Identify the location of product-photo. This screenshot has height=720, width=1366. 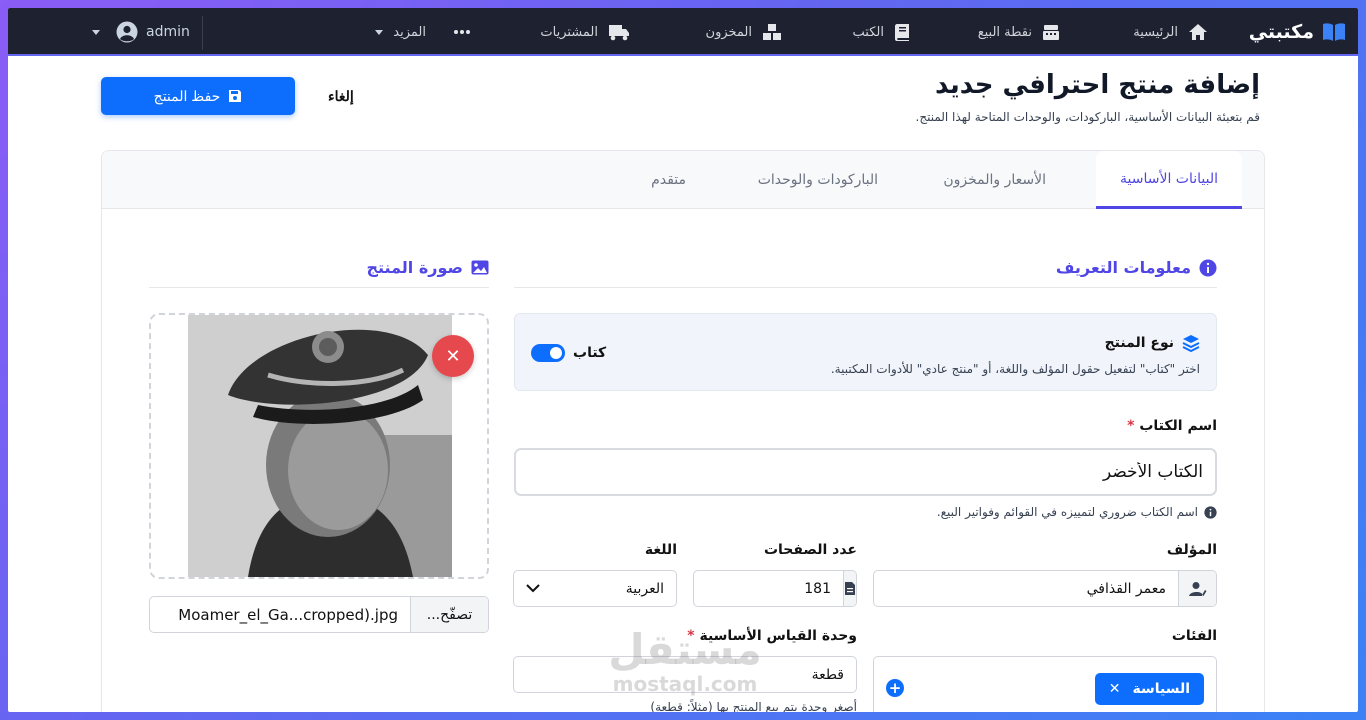
(320, 446).